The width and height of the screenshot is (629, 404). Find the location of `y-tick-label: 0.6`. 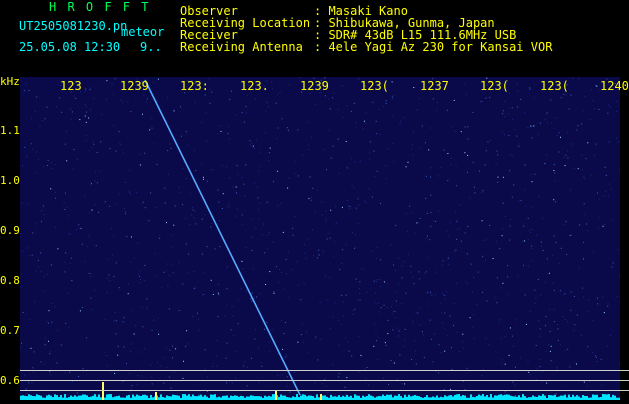

y-tick-label: 0.6 is located at coordinates (10, 380).